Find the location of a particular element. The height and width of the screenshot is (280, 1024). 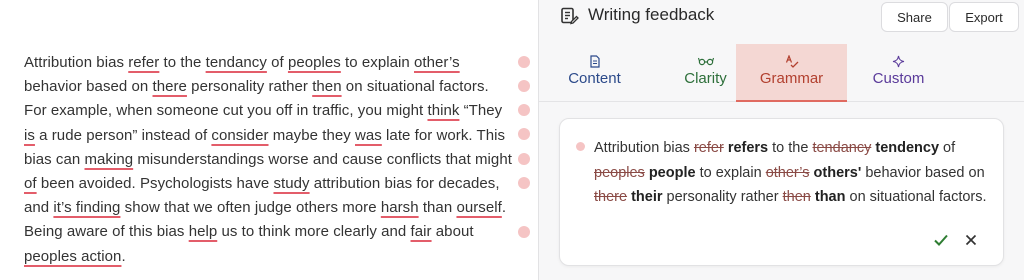

tab-label: Grammar is located at coordinates (791, 78).